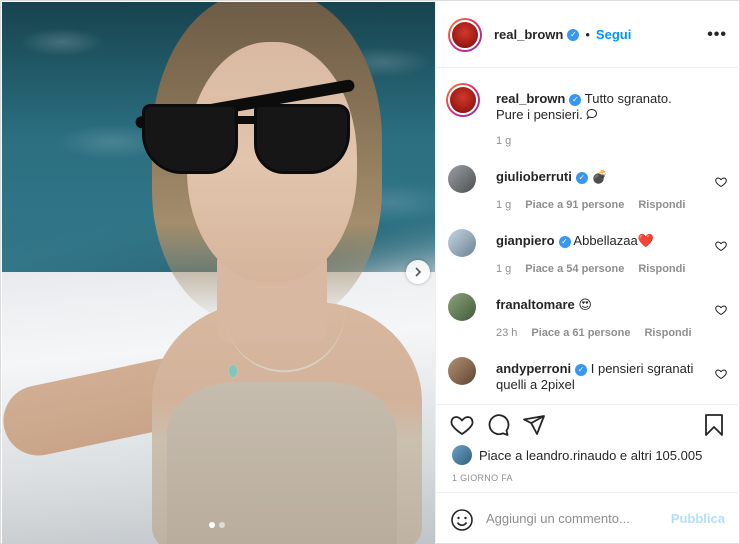 The height and width of the screenshot is (544, 740). Describe the element at coordinates (506, 333) in the screenshot. I see `comment-time: 23 h` at that location.